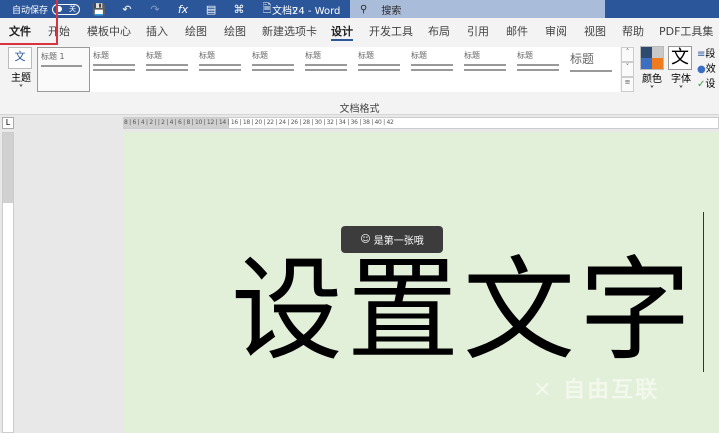 This screenshot has width=719, height=433. What do you see at coordinates (306, 11) in the screenshot?
I see `document-title: 文档24 - Word` at bounding box center [306, 11].